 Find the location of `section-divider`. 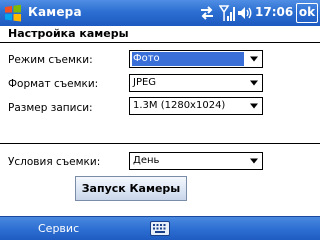

section-divider is located at coordinates (160, 143).